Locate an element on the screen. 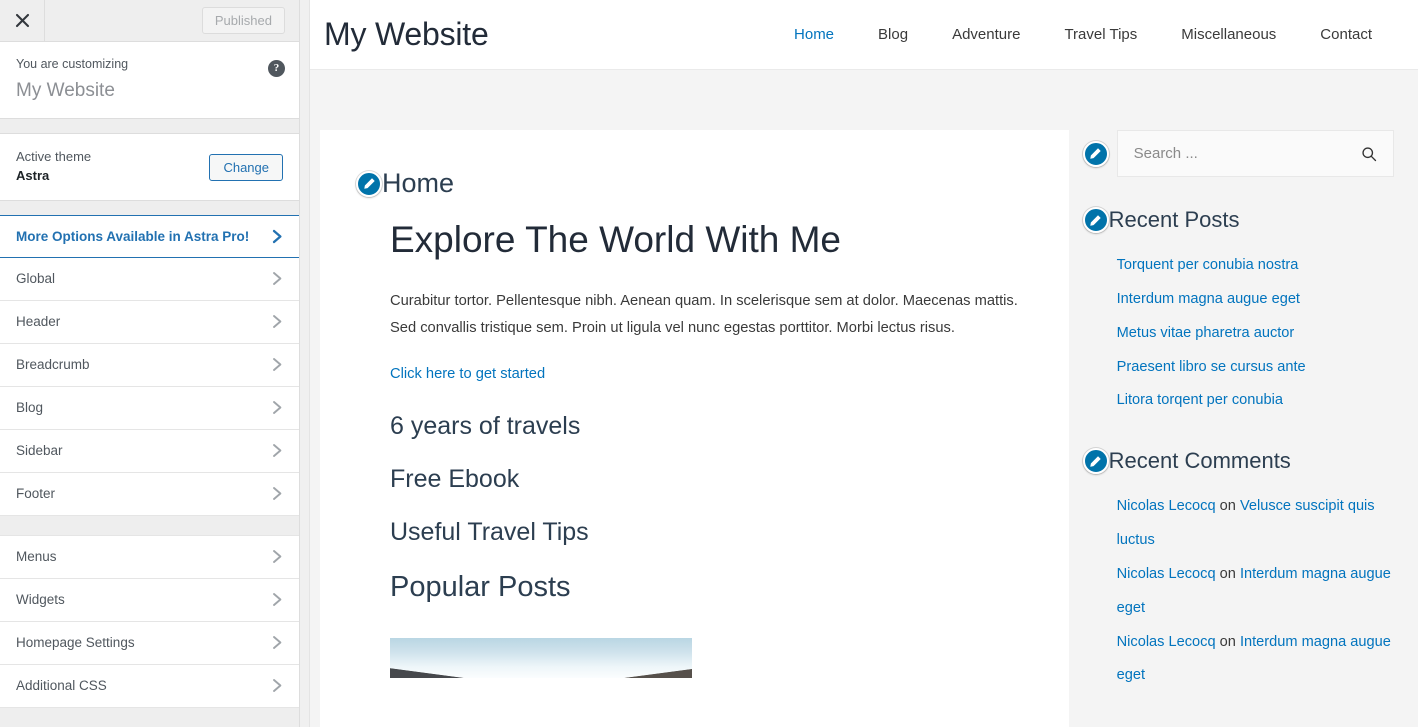 The image size is (1418, 727). nav-item-home: Home is located at coordinates (814, 34).